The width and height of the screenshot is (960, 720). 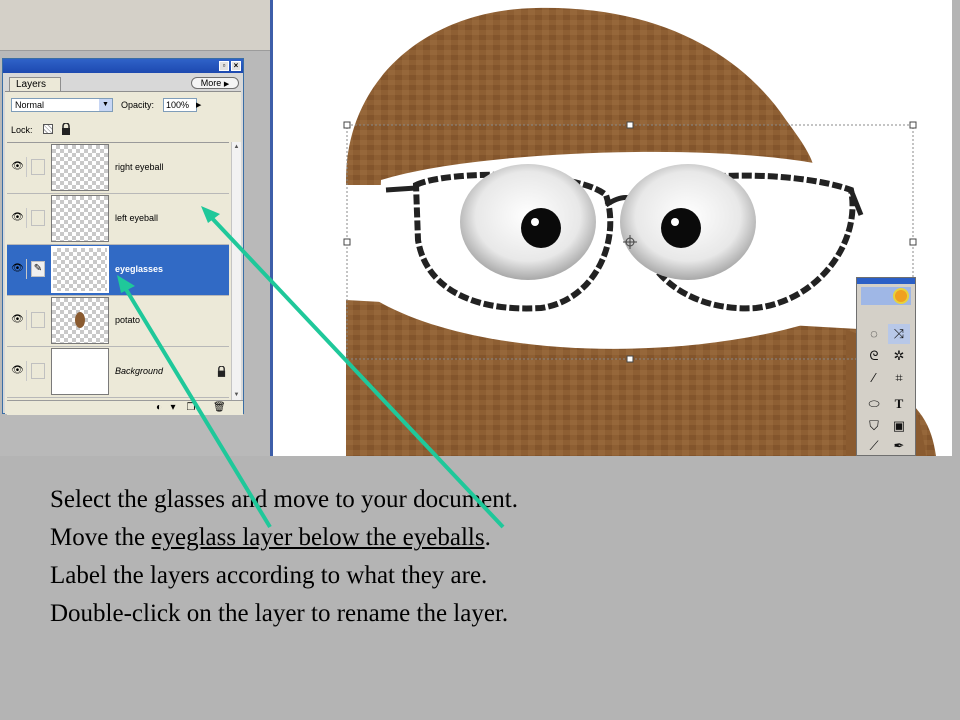 What do you see at coordinates (173, 408) in the screenshot?
I see `folder-icon: ▾` at bounding box center [173, 408].